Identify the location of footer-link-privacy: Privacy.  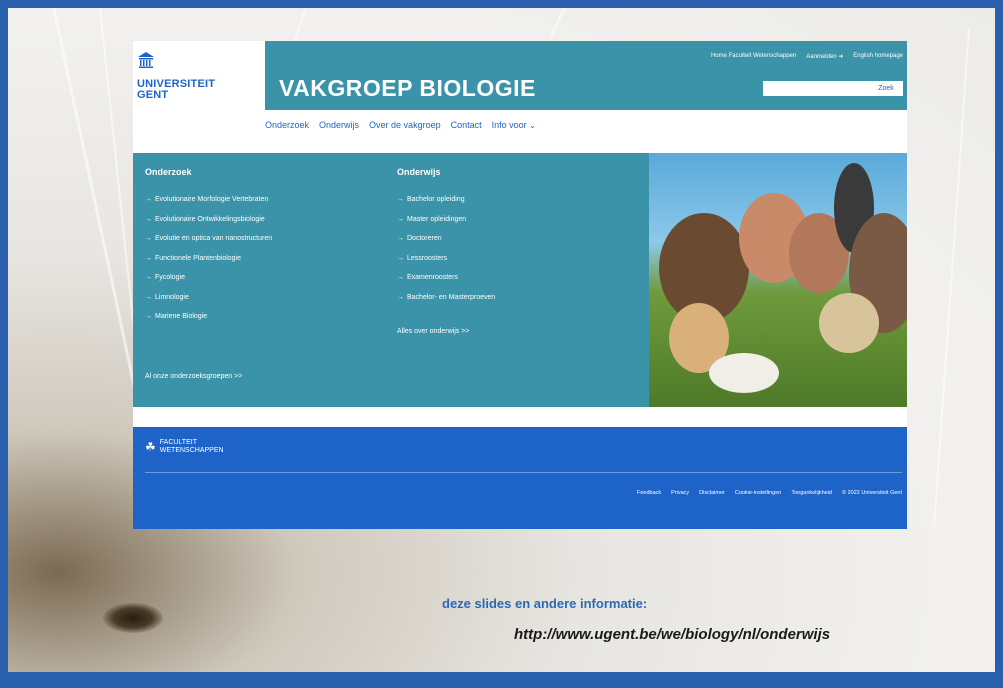
(680, 493).